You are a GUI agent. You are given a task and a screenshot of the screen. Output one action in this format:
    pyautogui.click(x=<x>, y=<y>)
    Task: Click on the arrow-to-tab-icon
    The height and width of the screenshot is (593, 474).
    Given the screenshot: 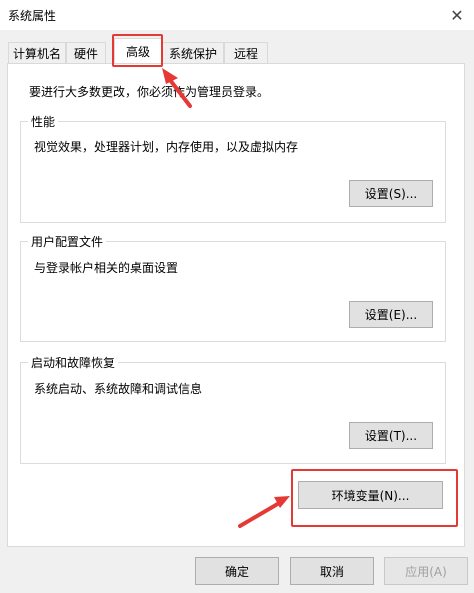 What is the action you would take?
    pyautogui.click(x=177, y=88)
    